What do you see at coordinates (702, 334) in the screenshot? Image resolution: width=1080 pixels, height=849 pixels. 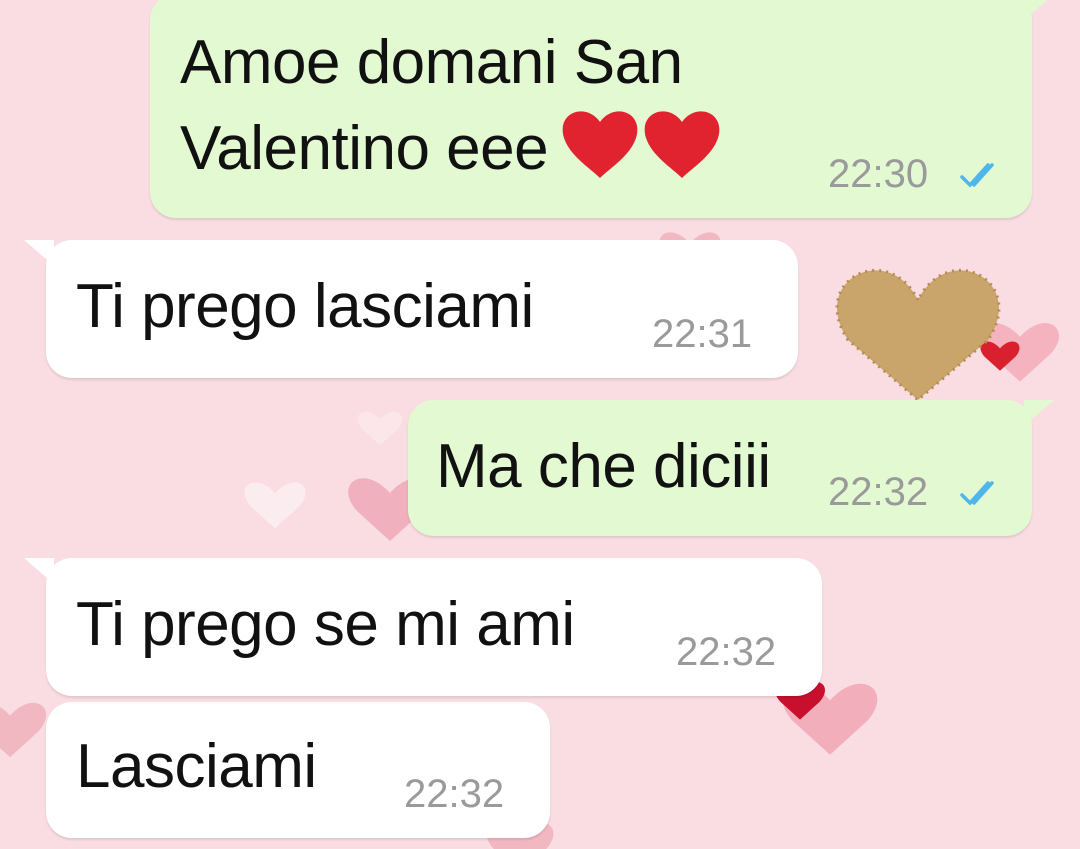 I see `message-time: 22:31` at bounding box center [702, 334].